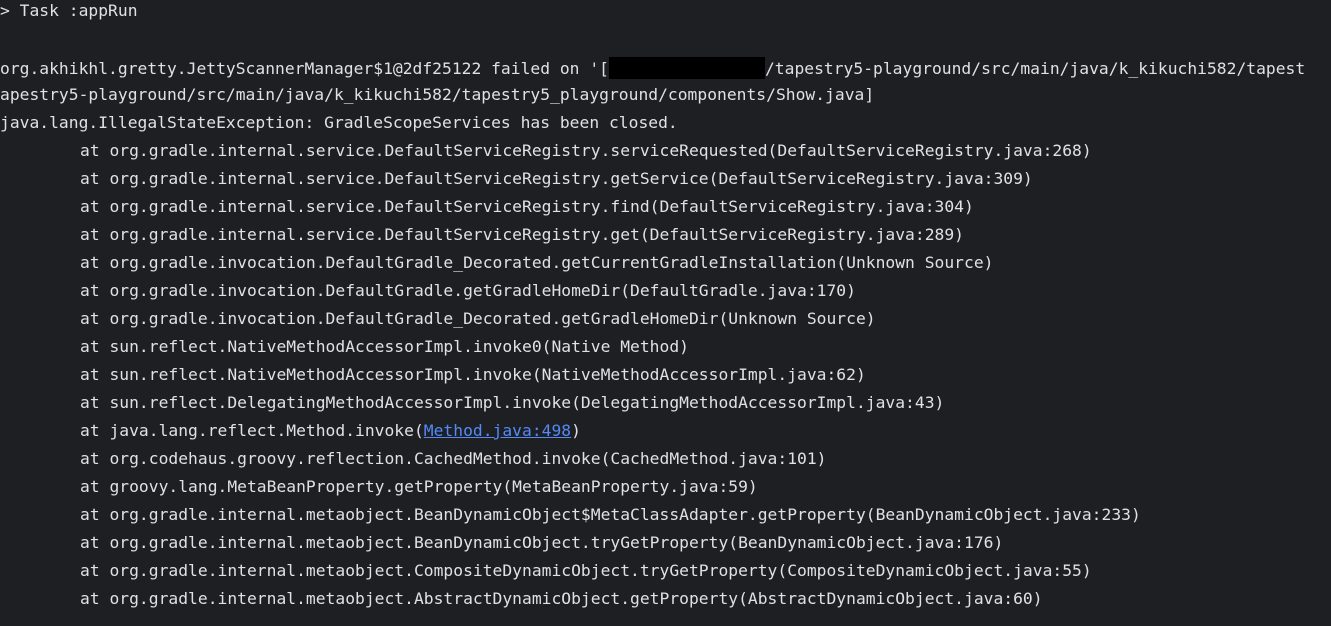 This screenshot has width=1331, height=626. I want to click on stack-frame-suffix: ), so click(576, 430).